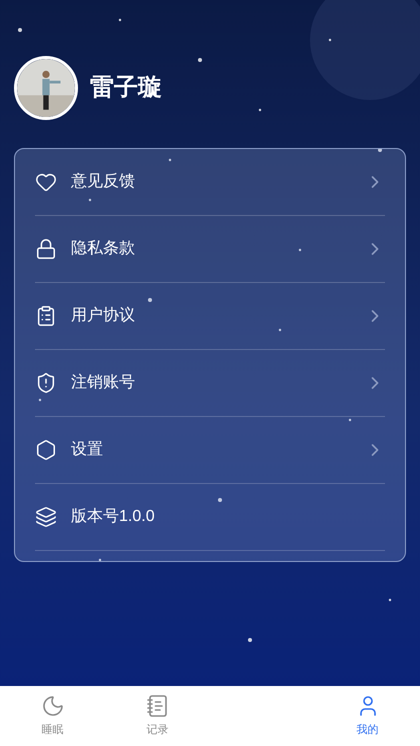 Image resolution: width=420 pixels, height=746 pixels. What do you see at coordinates (367, 716) in the screenshot?
I see `tab: 我的` at bounding box center [367, 716].